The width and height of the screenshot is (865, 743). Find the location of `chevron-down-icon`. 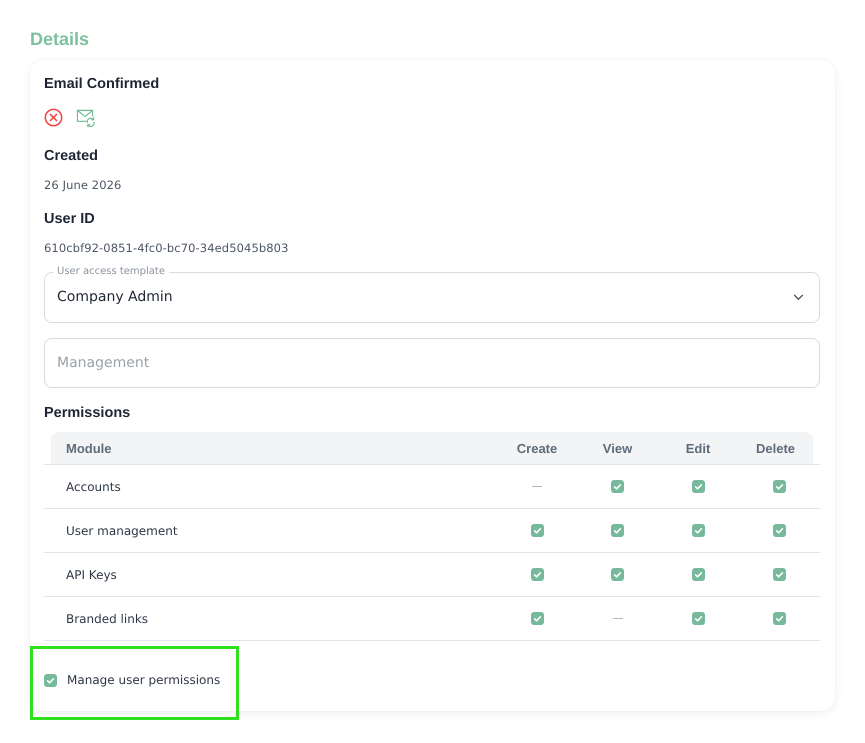

chevron-down-icon is located at coordinates (798, 297).